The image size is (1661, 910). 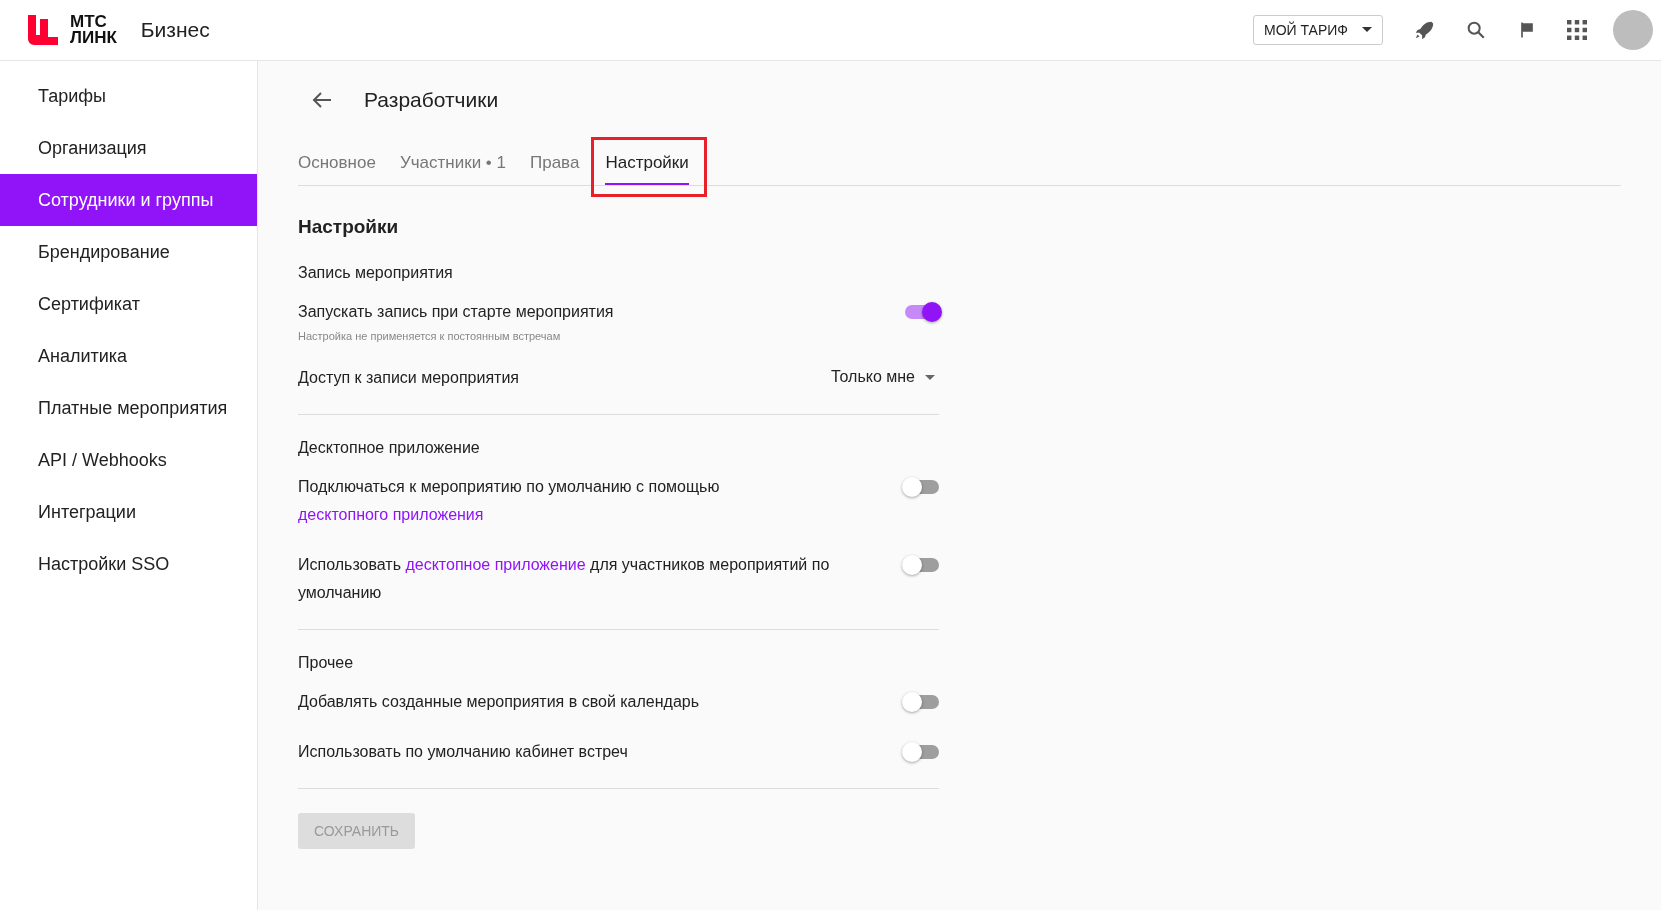 I want to click on back-arrow-icon, so click(x=322, y=100).